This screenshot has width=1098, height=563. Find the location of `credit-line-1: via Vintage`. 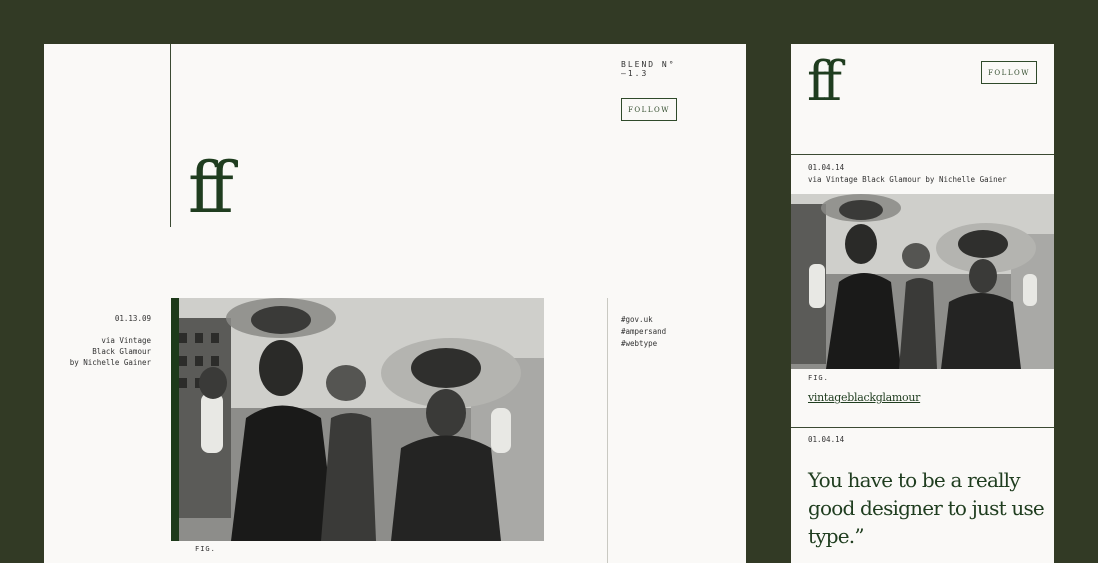

credit-line-1: via Vintage is located at coordinates (126, 340).